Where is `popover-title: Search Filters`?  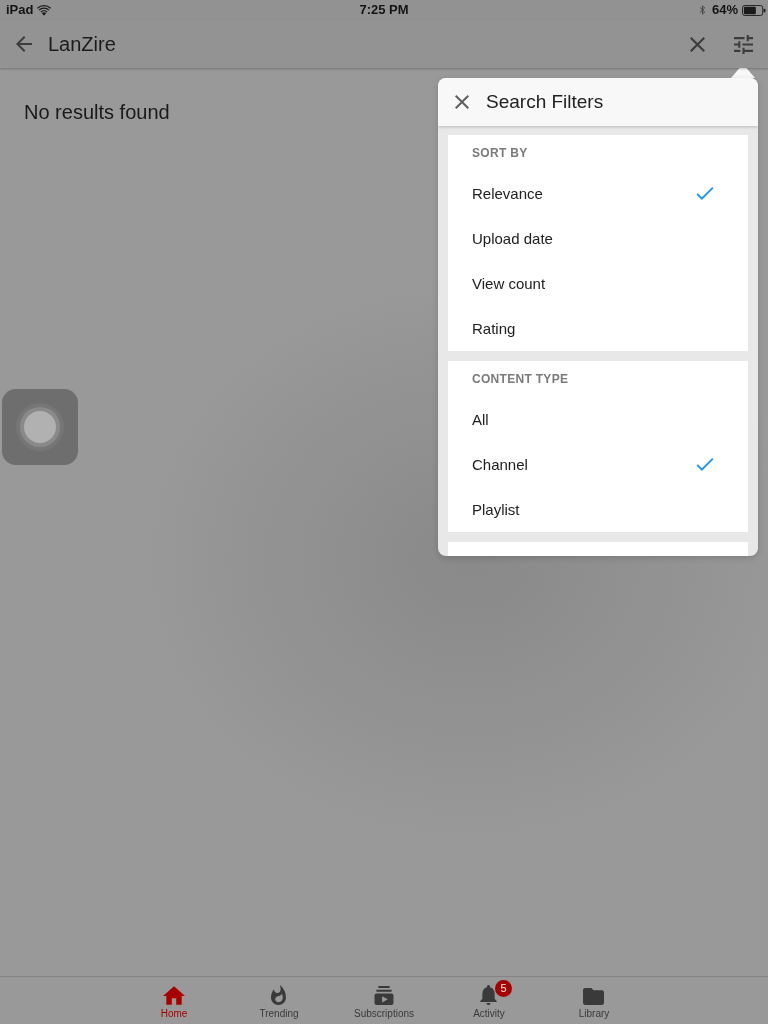 popover-title: Search Filters is located at coordinates (545, 102).